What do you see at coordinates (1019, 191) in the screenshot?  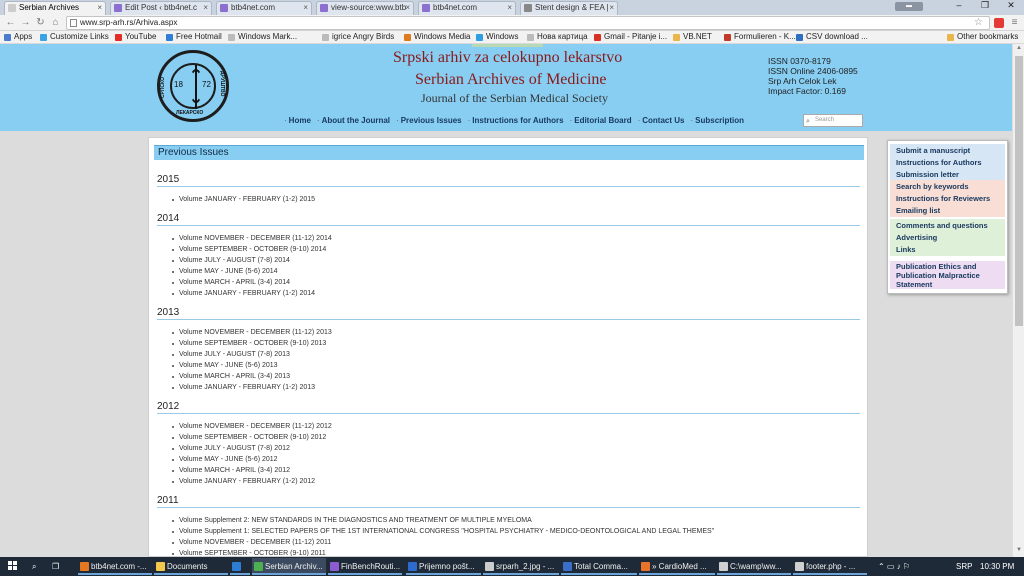 I see `scrollbar-thumb` at bounding box center [1019, 191].